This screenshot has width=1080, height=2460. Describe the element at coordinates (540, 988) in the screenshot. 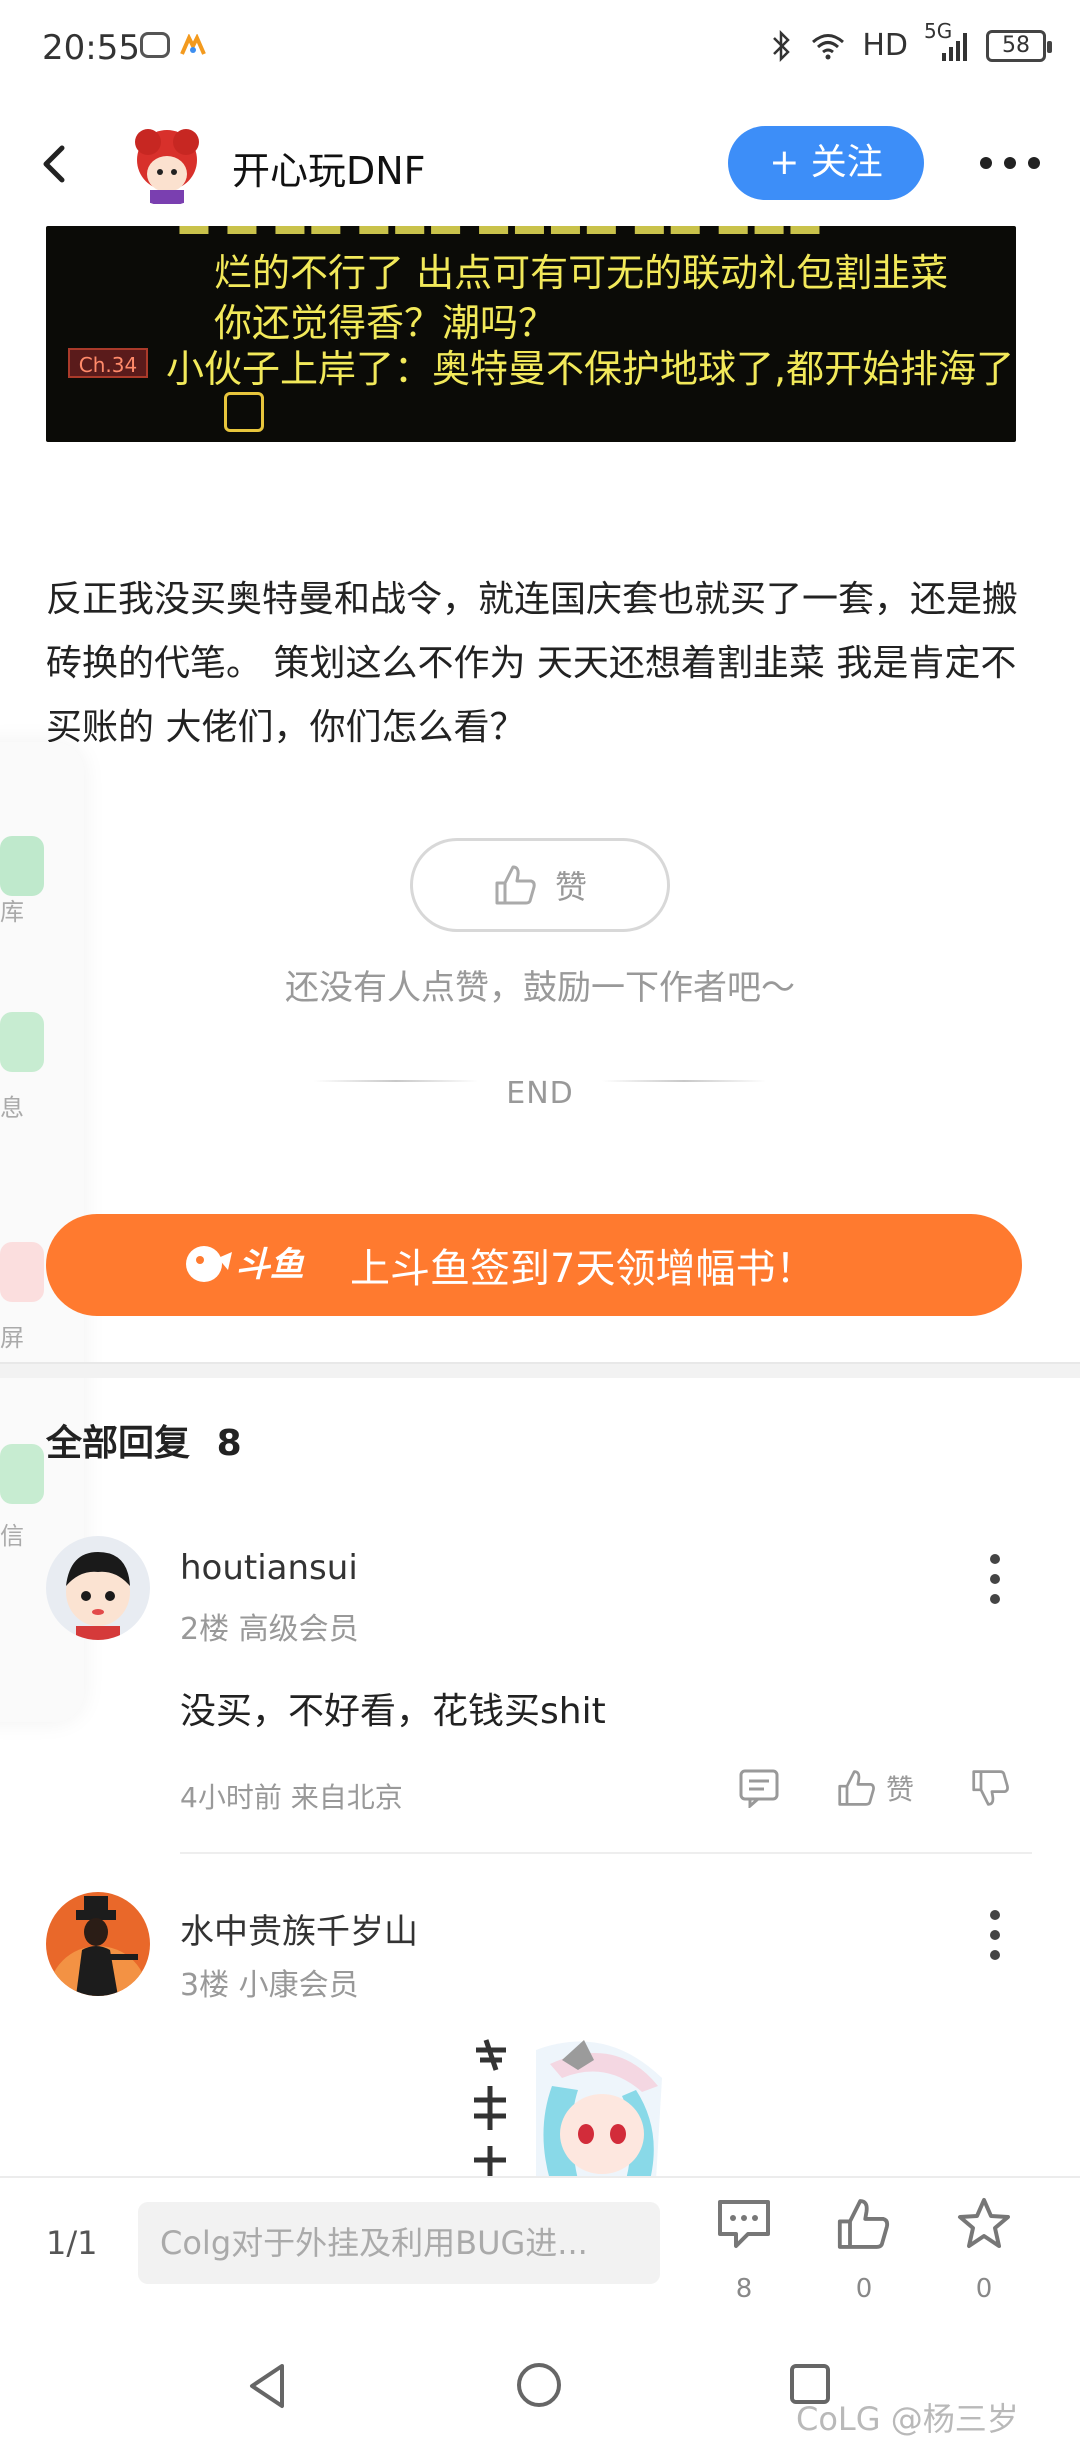

I see `like-hint: 还没有人点赞，鼓励一下作者吧～` at that location.